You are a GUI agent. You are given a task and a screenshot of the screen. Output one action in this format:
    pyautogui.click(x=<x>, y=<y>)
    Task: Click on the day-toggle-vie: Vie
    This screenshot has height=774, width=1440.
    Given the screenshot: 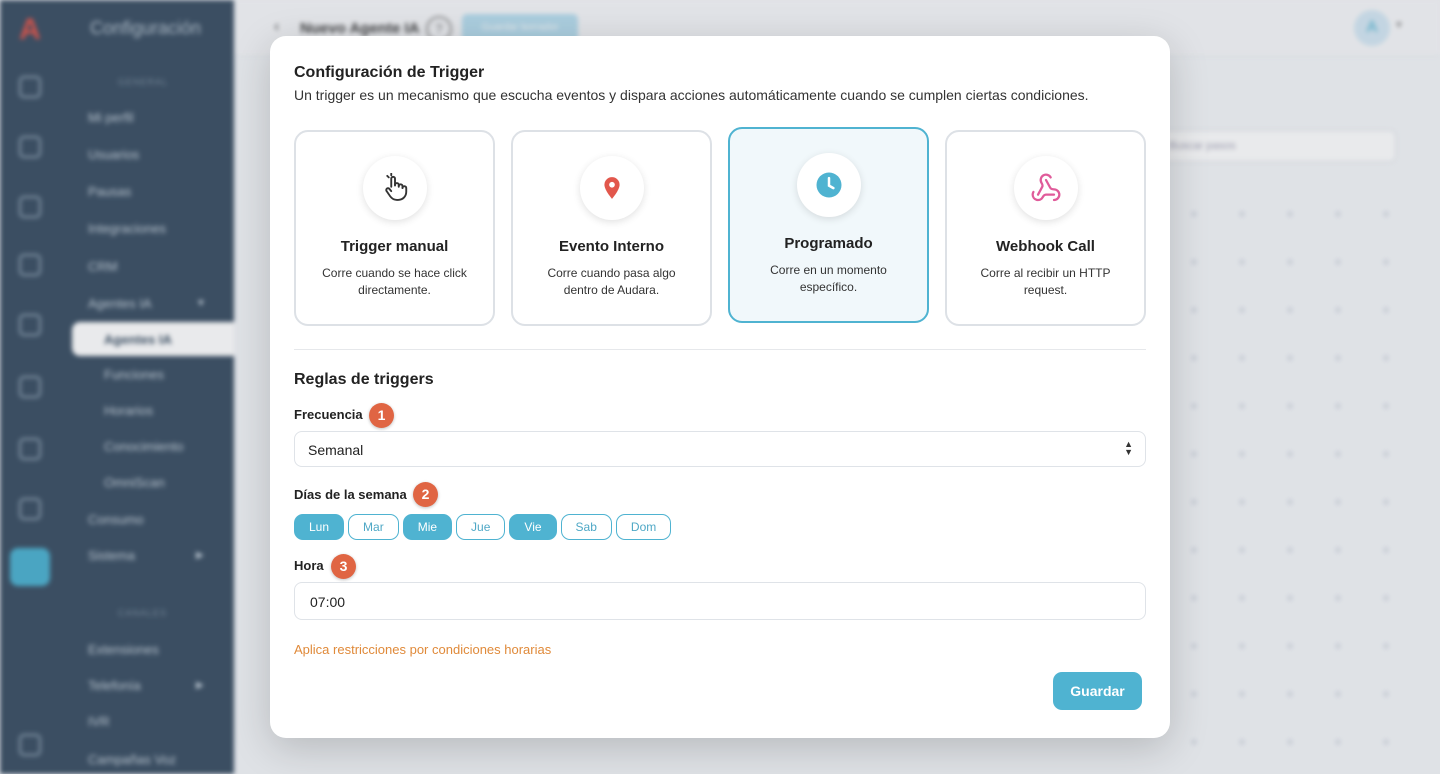 What is the action you would take?
    pyautogui.click(x=533, y=527)
    